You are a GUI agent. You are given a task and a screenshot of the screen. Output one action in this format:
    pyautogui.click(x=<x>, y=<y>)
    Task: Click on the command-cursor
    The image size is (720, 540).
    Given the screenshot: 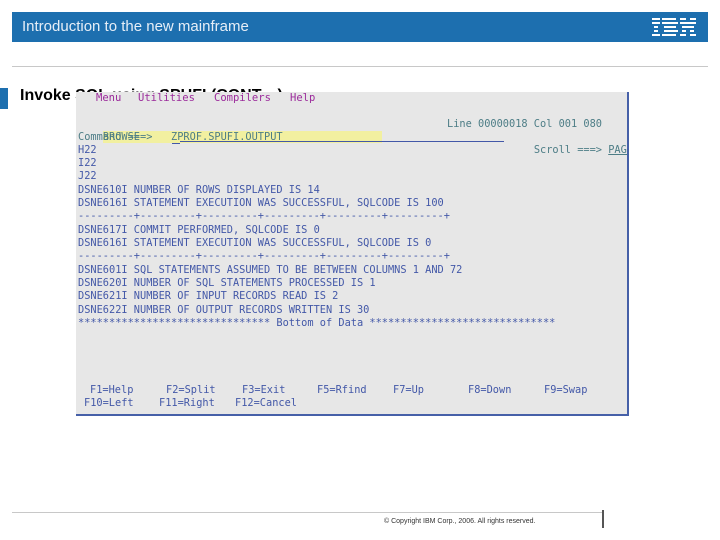 What is the action you would take?
    pyautogui.click(x=176, y=143)
    